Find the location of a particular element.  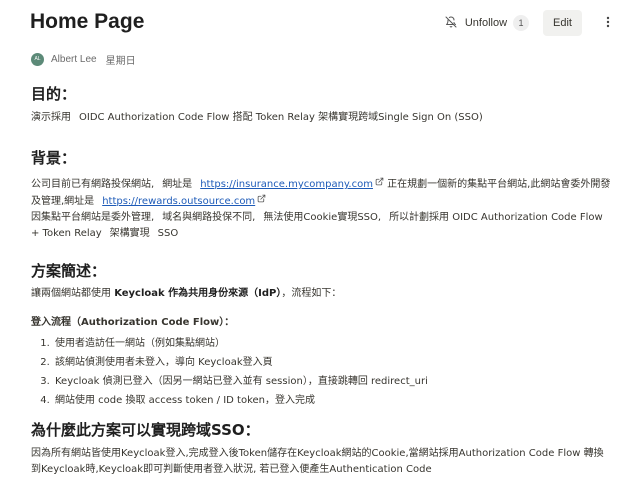

plan-heading: 方案簡述： is located at coordinates (69, 271).